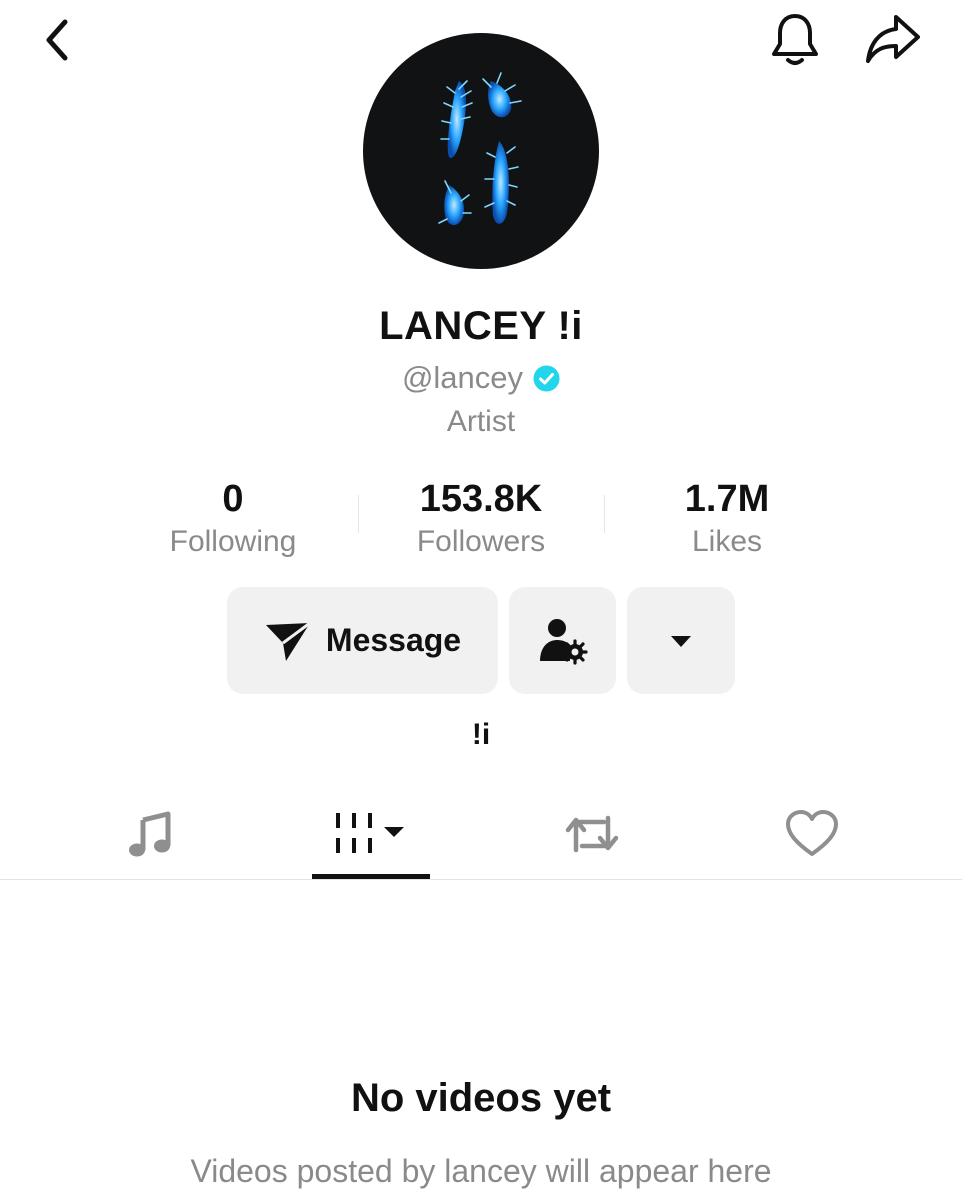 The height and width of the screenshot is (1200, 962). I want to click on caret-down-icon, so click(681, 641).